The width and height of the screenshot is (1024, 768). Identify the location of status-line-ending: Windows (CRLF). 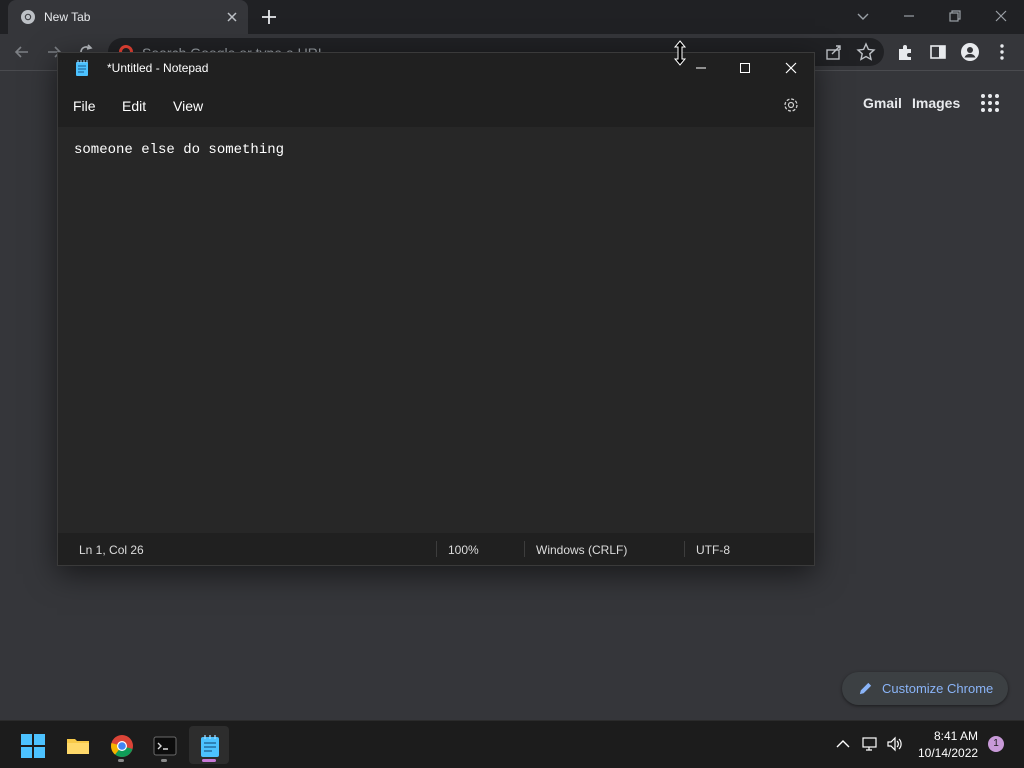
(582, 550).